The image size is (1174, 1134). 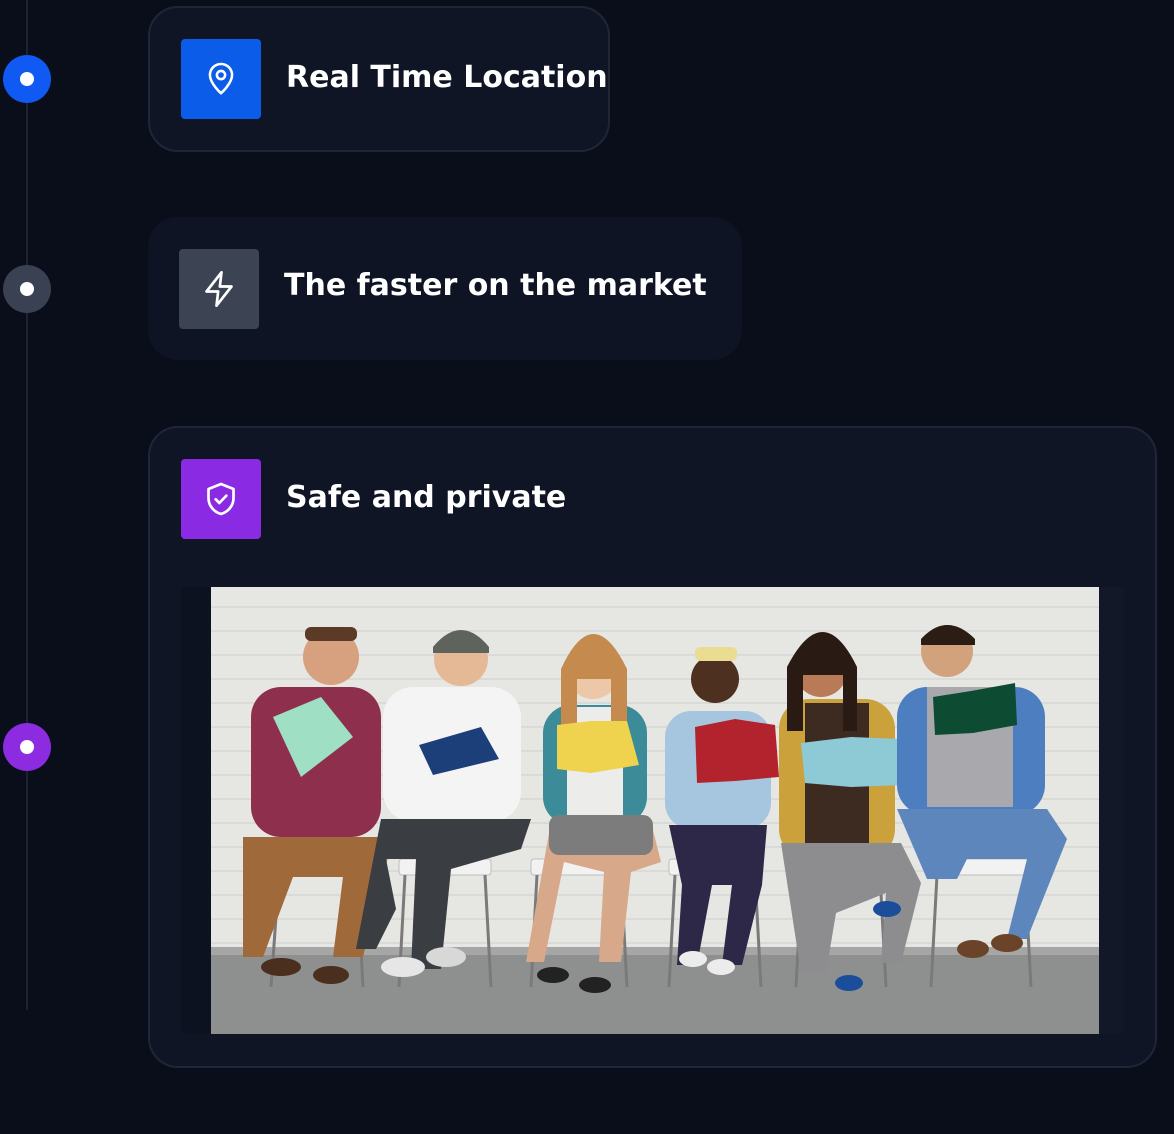 I want to click on map-pin-icon, so click(x=221, y=79).